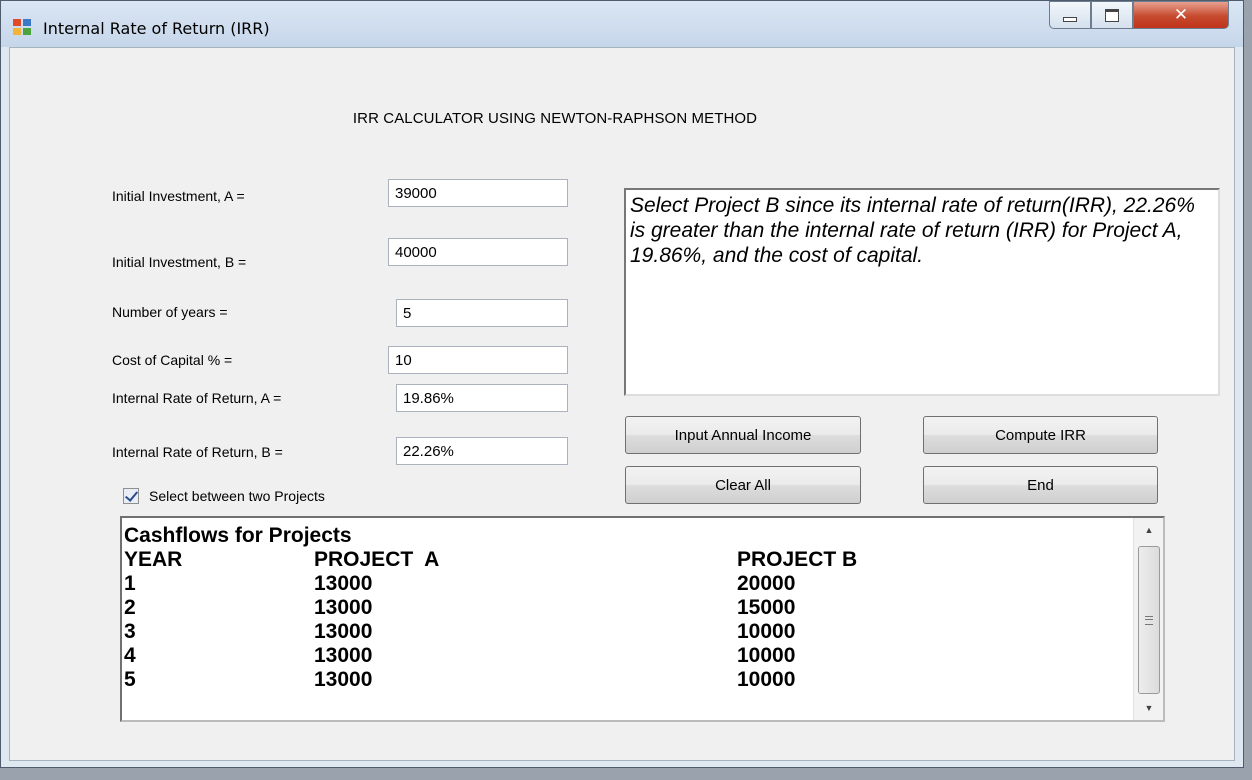  What do you see at coordinates (130, 679) in the screenshot?
I see `year-cell: 5` at bounding box center [130, 679].